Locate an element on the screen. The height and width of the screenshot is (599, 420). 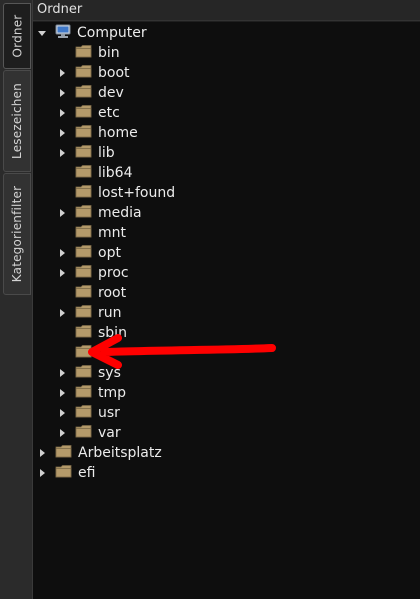
tree-item-label: home is located at coordinates (118, 133).